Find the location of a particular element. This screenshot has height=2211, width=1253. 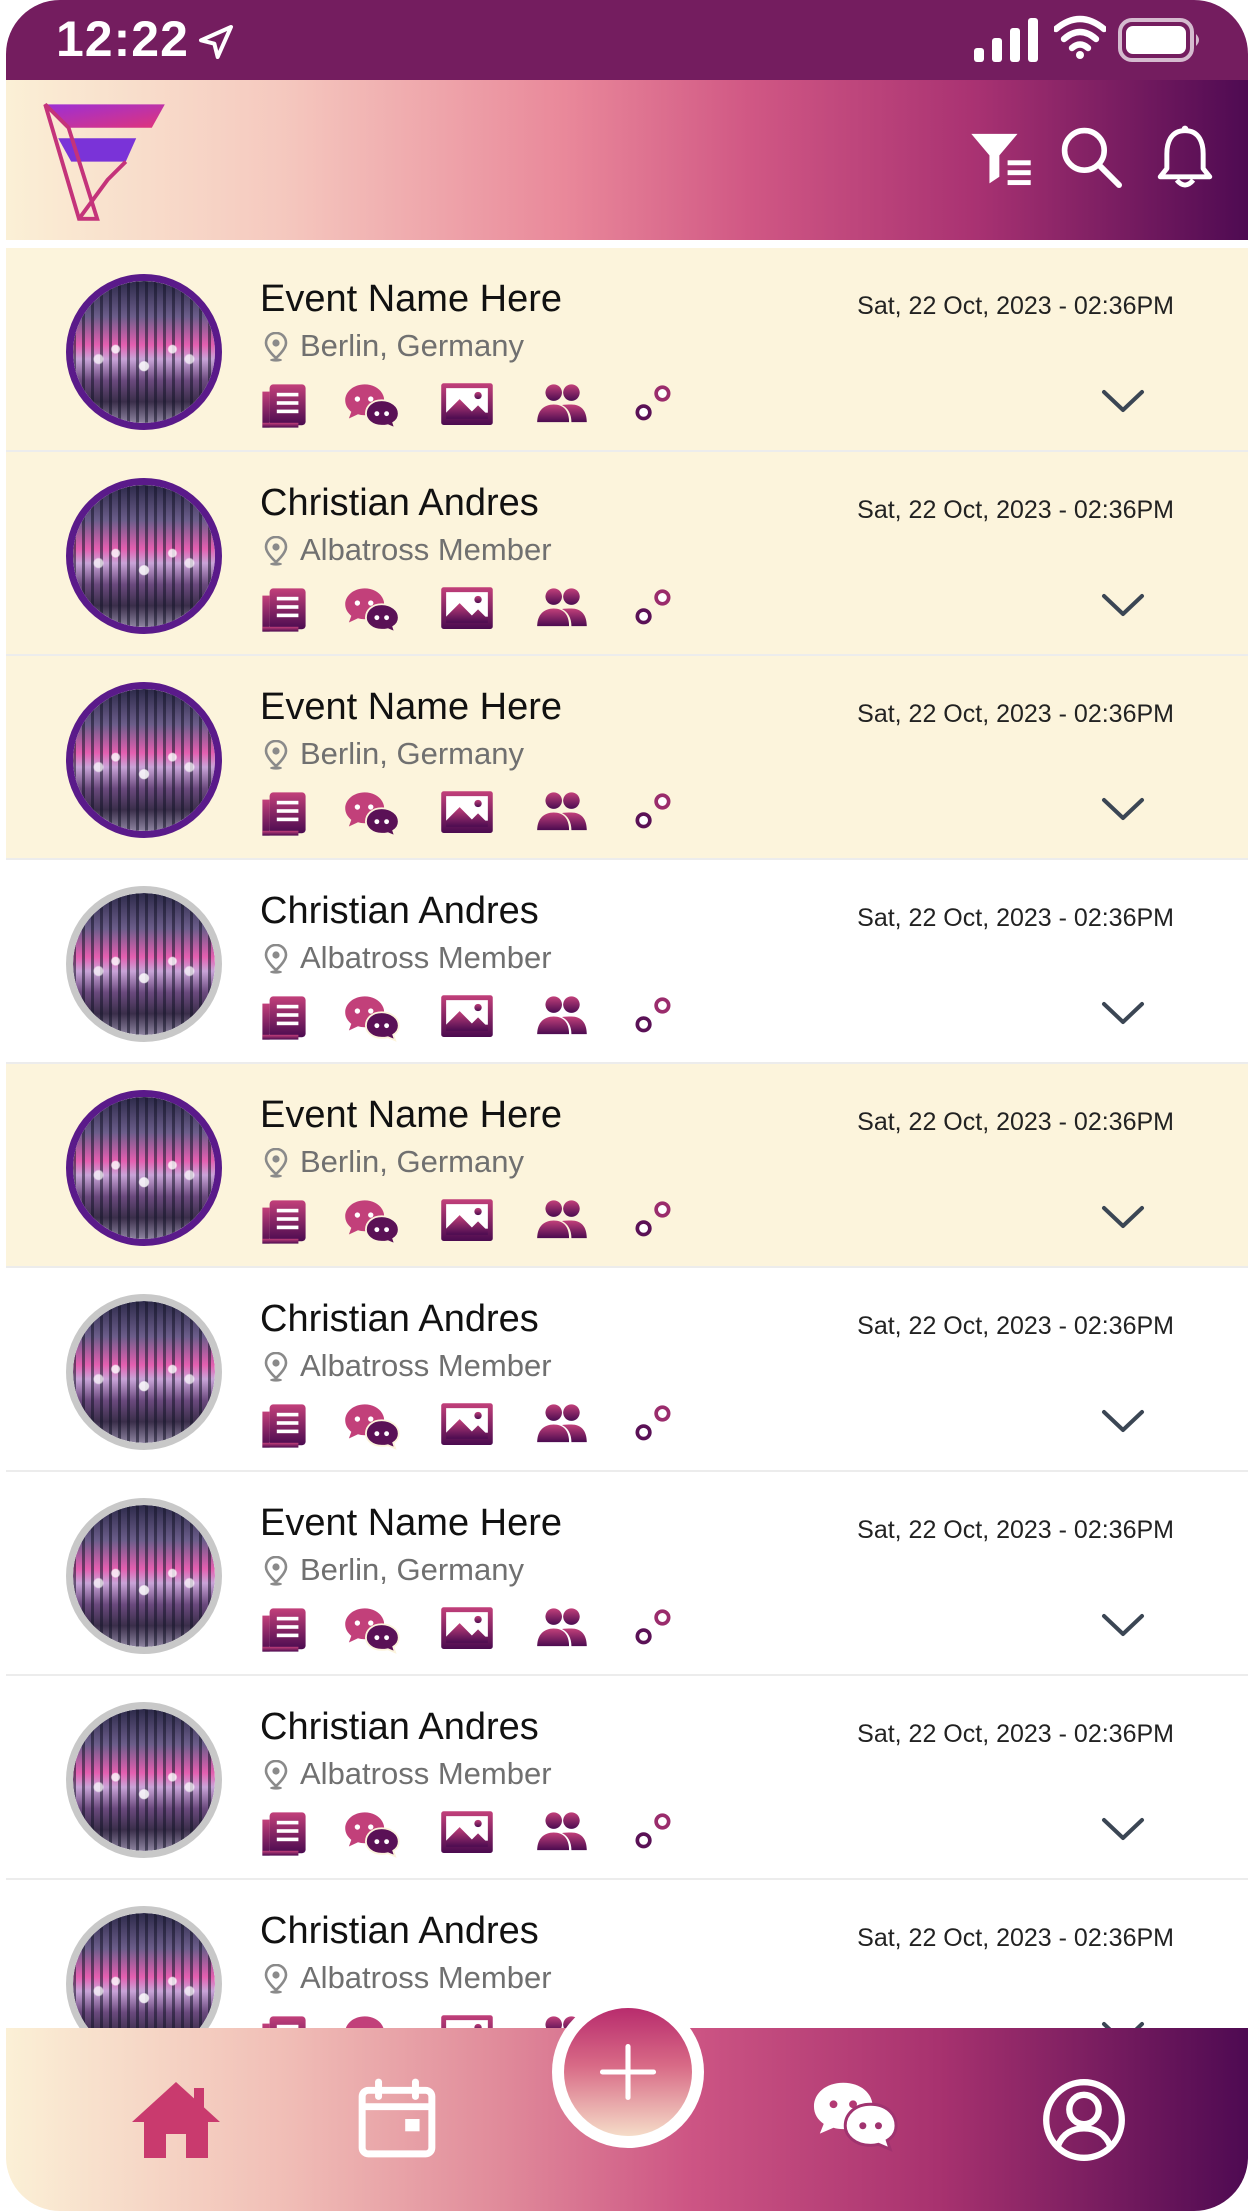

bell-icon is located at coordinates (1185, 157).